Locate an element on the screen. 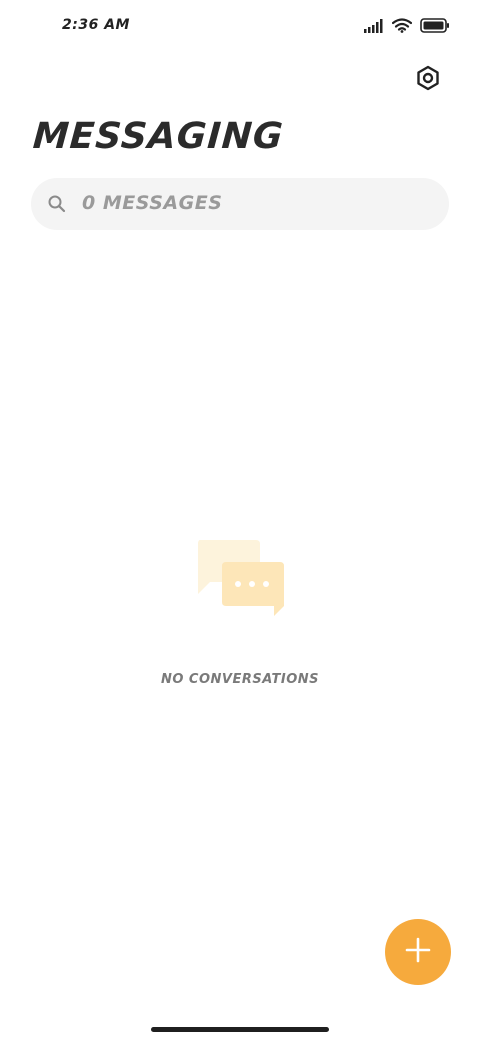 This screenshot has height=1040, width=480. status-icons is located at coordinates (407, 27).